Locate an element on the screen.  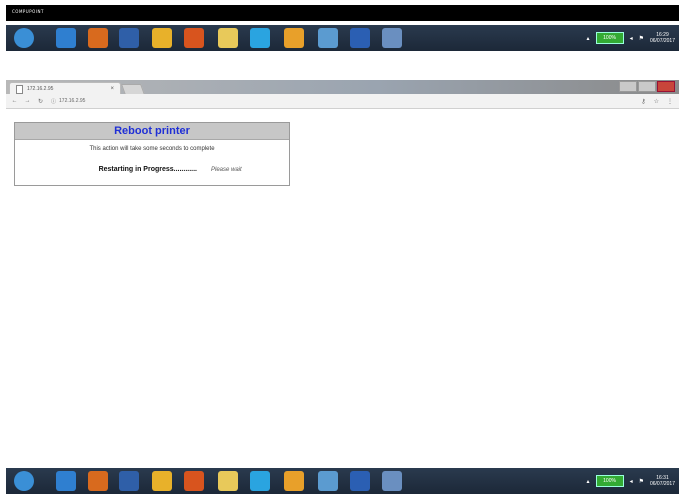
close-window-button is located at coordinates (666, 86).